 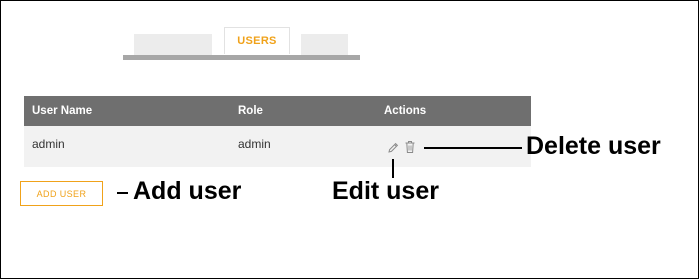 I want to click on tab-users-label: USERS, so click(x=257, y=41).